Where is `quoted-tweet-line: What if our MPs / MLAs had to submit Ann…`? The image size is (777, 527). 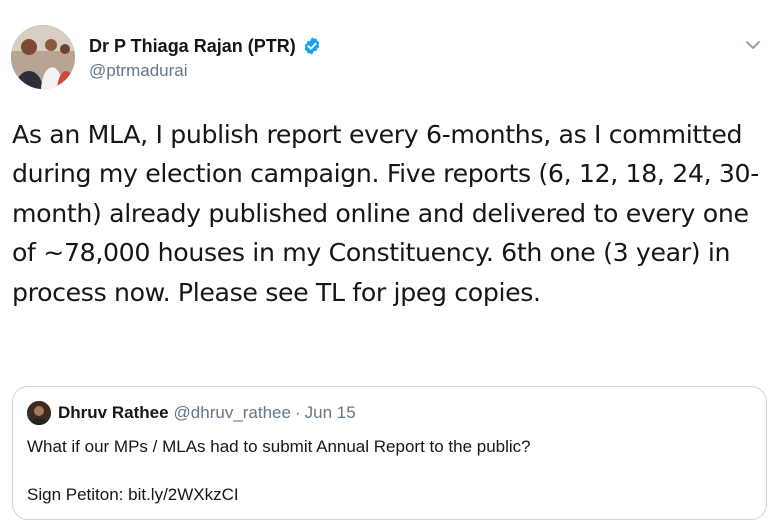
quoted-tweet-line: What if our MPs / MLAs had to submit Ann… is located at coordinates (279, 446).